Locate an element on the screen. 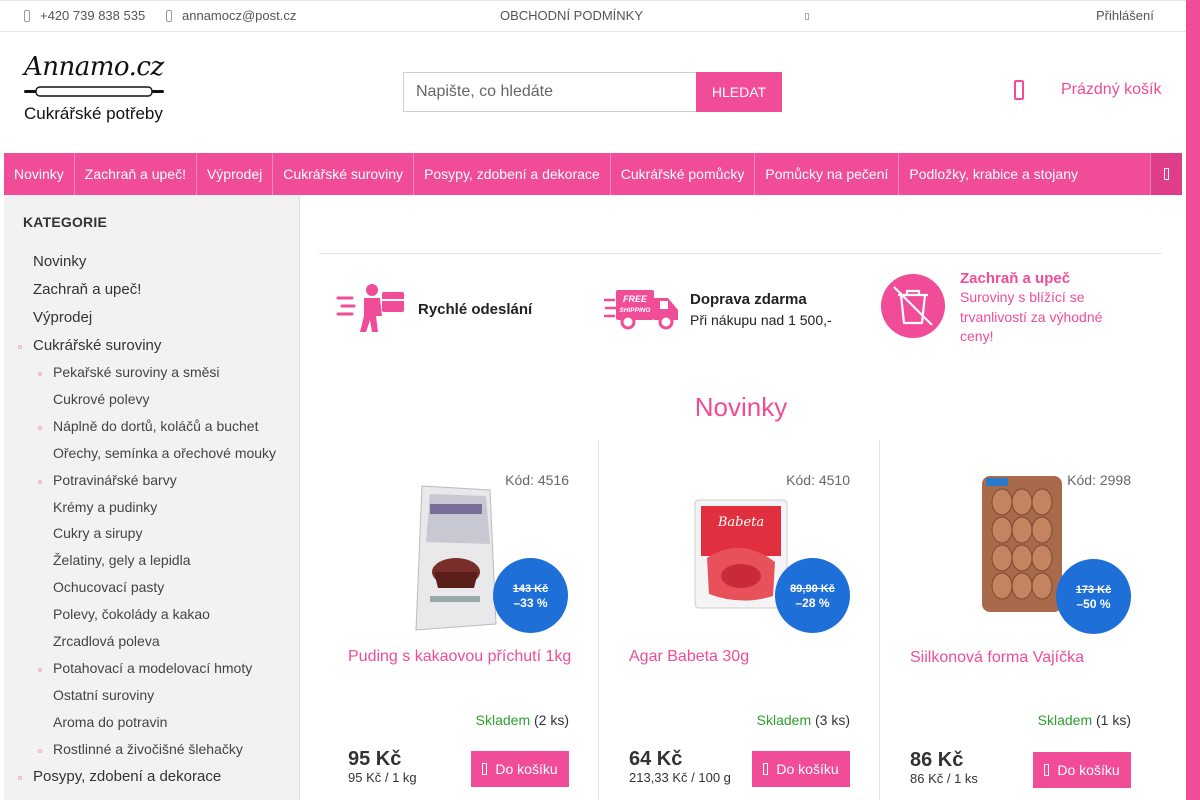 This screenshot has height=800, width=1200. phone-icon is located at coordinates (27, 15).